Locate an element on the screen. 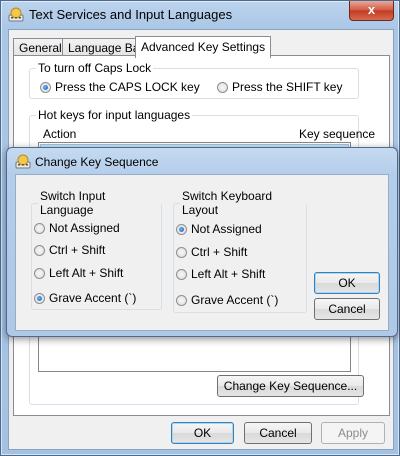  ok-button: OK is located at coordinates (202, 433).